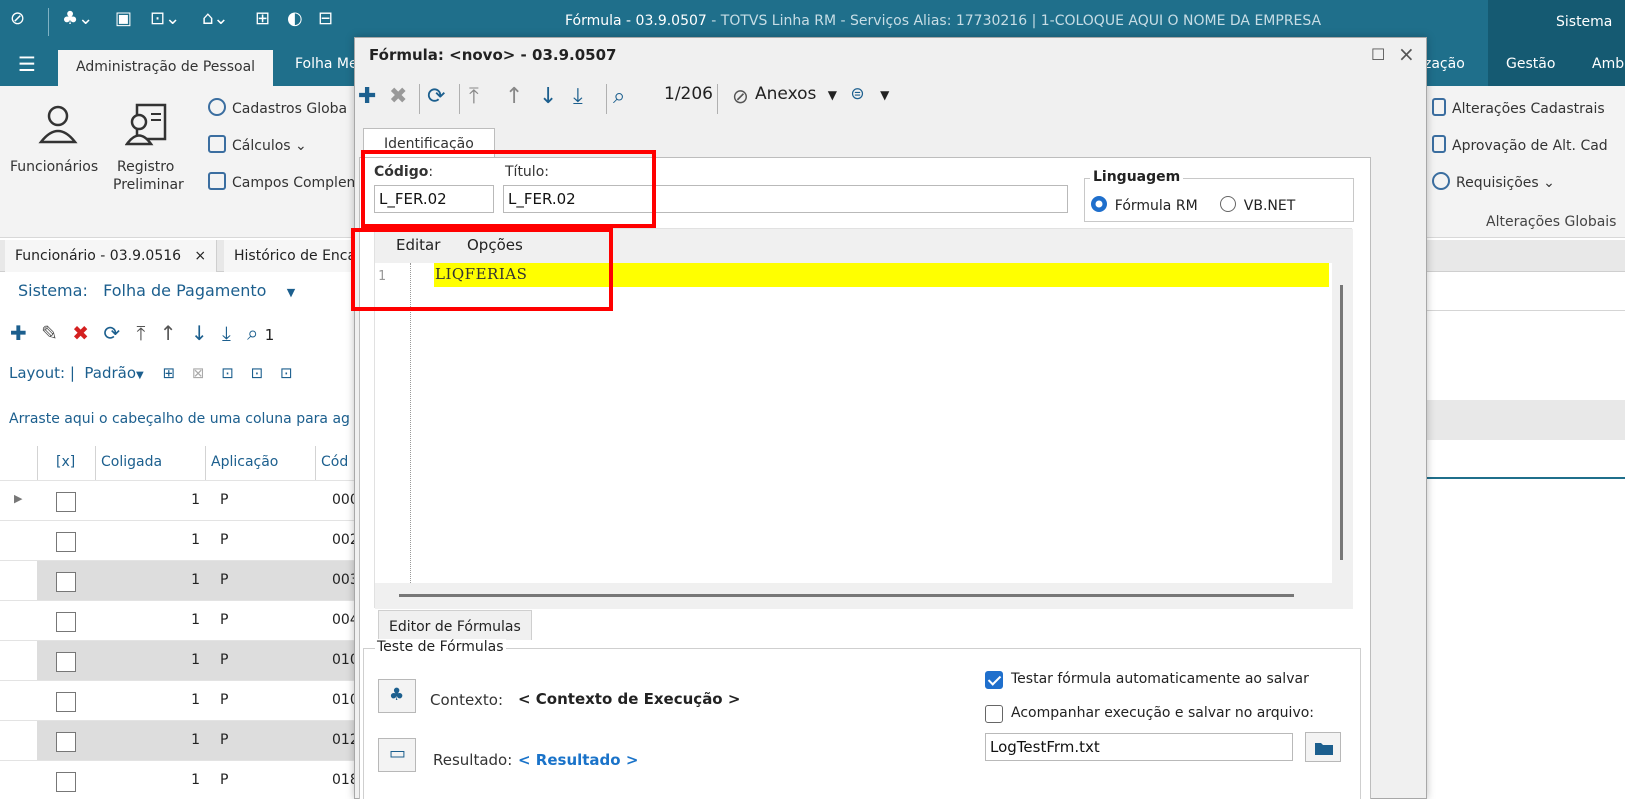 The image size is (1625, 799). What do you see at coordinates (169, 373) in the screenshot?
I see `add-layout-icon: ⊞` at bounding box center [169, 373].